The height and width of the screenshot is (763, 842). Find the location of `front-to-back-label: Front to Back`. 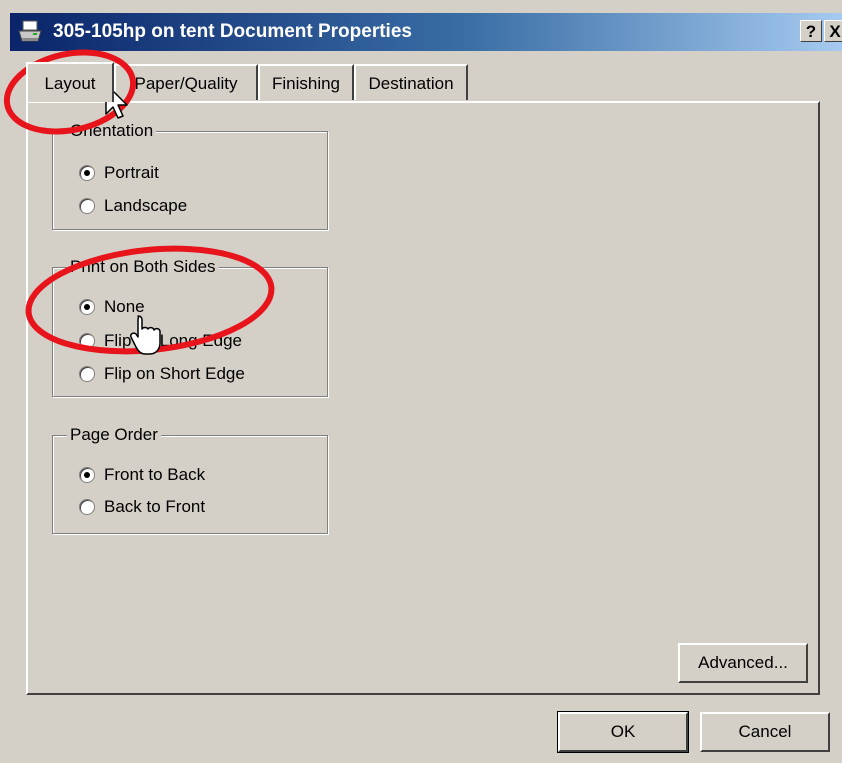

front-to-back-label: Front to Back is located at coordinates (155, 474).